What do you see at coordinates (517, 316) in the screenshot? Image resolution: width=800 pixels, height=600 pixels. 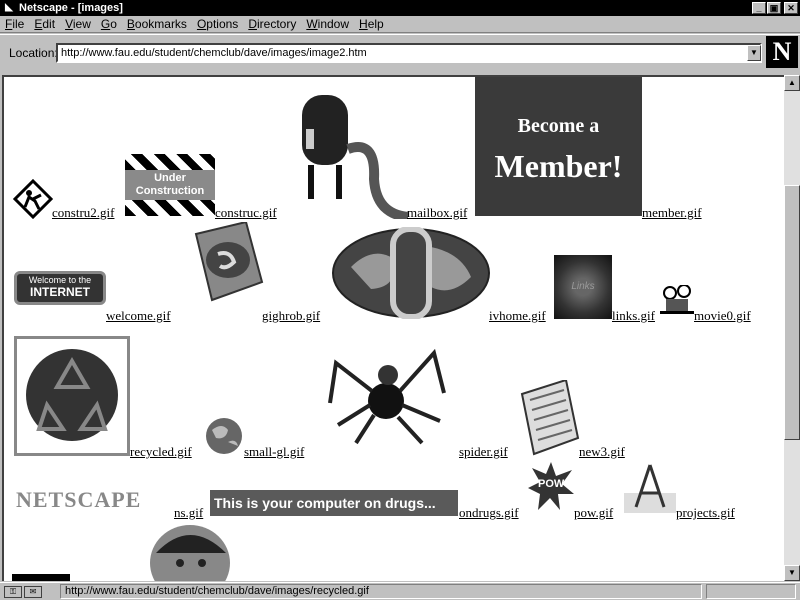 I see `link-ivhome: ivhome.gif` at bounding box center [517, 316].